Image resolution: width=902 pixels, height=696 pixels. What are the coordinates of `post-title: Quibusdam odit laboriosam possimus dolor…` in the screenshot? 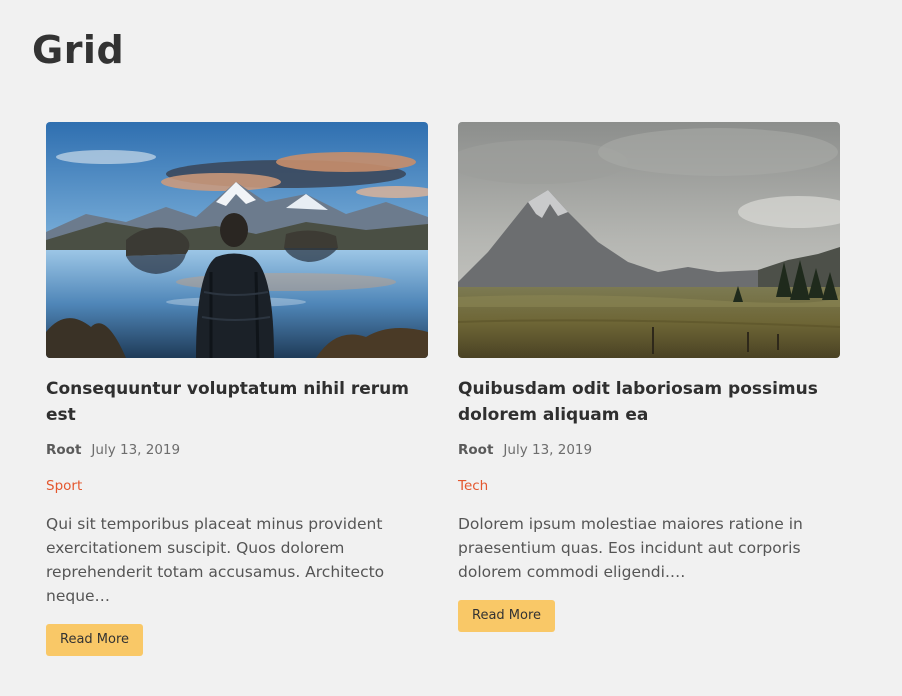 It's located at (649, 402).